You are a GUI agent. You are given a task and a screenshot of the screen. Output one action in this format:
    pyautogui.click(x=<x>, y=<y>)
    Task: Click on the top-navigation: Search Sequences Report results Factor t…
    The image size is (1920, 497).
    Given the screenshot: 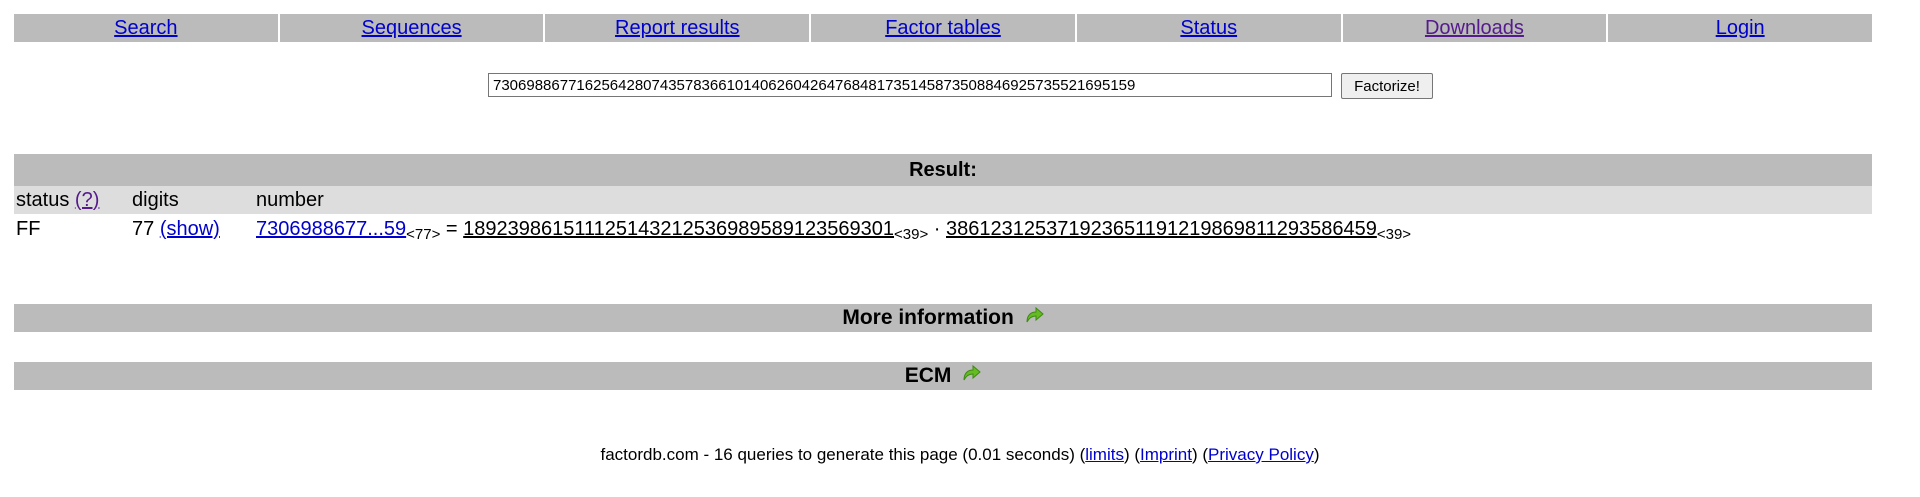 What is the action you would take?
    pyautogui.click(x=943, y=28)
    